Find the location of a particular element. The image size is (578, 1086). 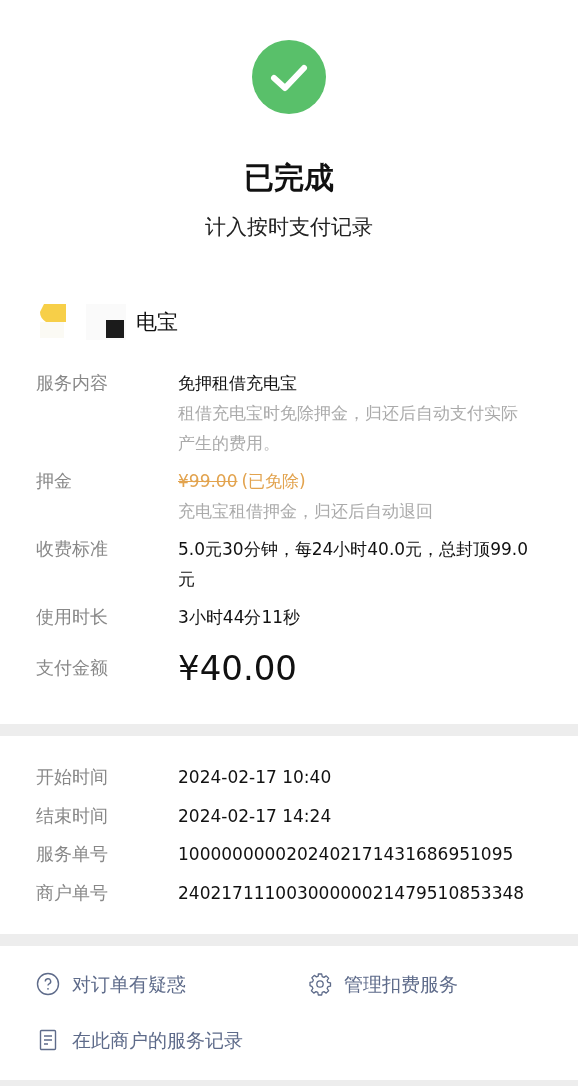

time-label: 结束时间 is located at coordinates (72, 815).